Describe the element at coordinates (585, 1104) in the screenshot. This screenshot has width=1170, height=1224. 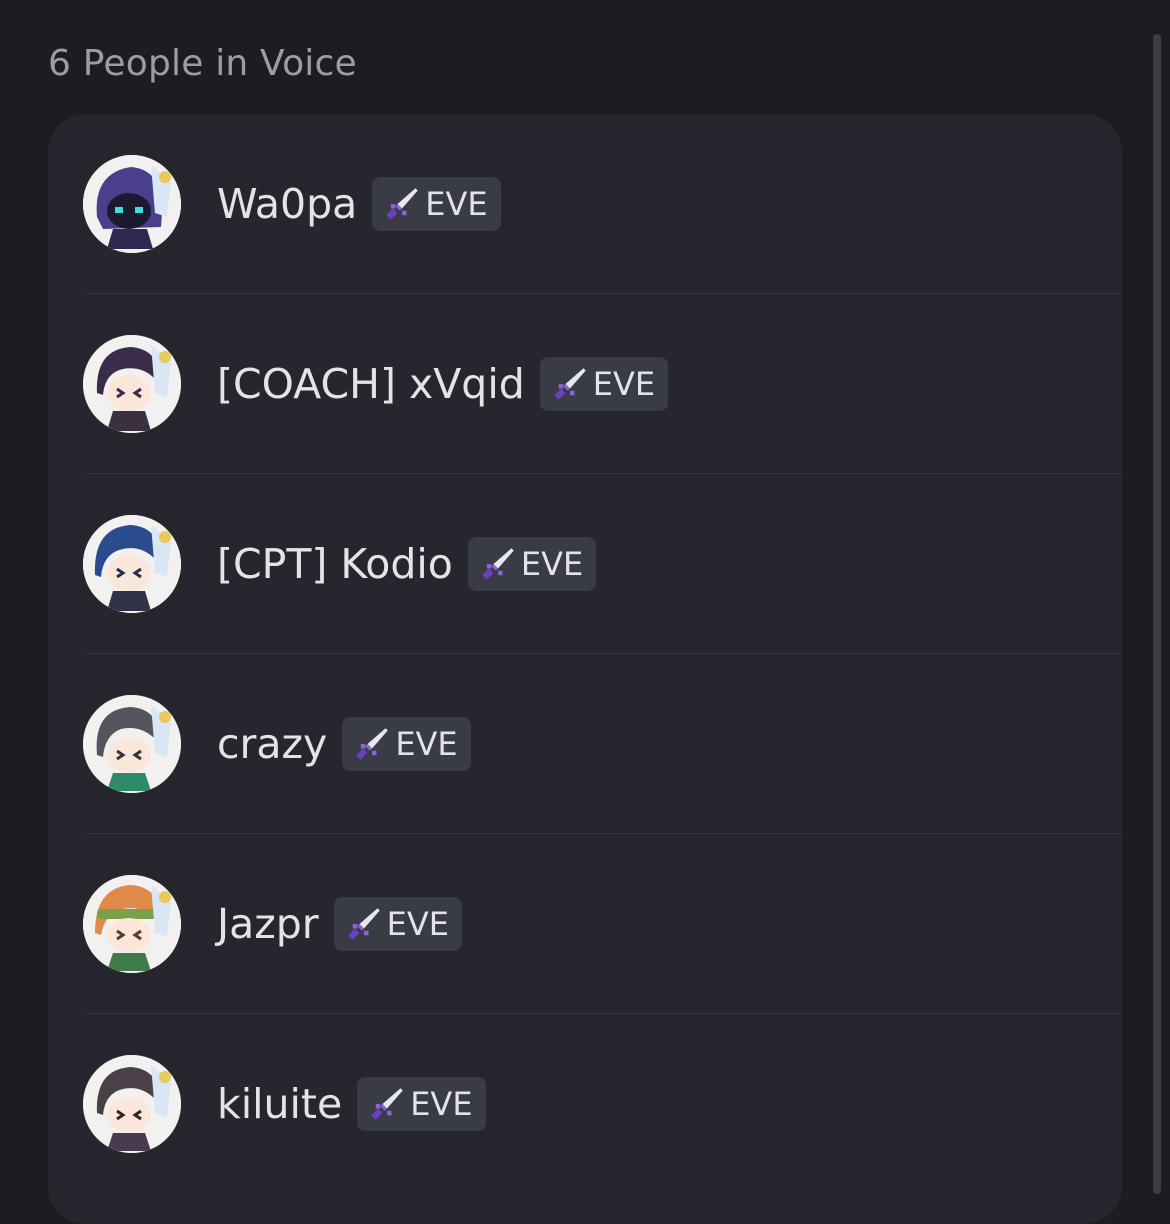
I see `participant-row: kiluite EVE` at that location.